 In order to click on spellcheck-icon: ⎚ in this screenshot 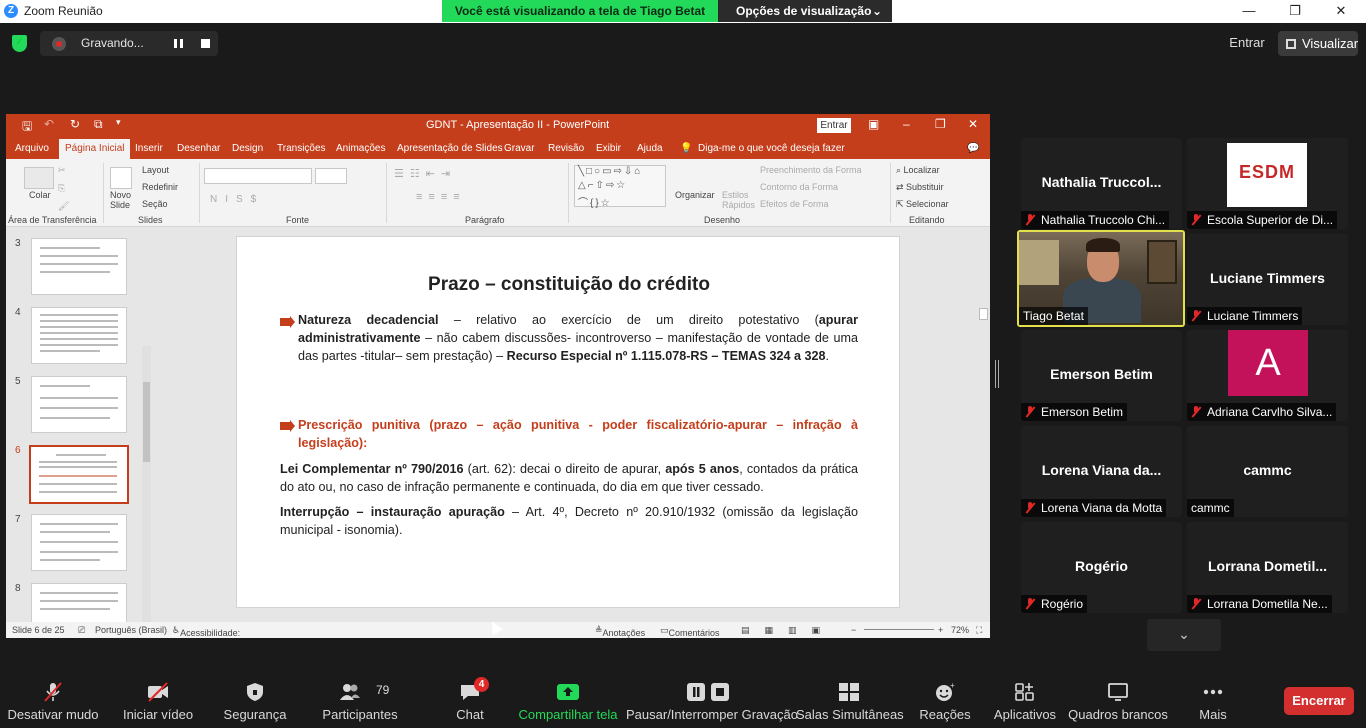, I will do `click(81, 630)`.